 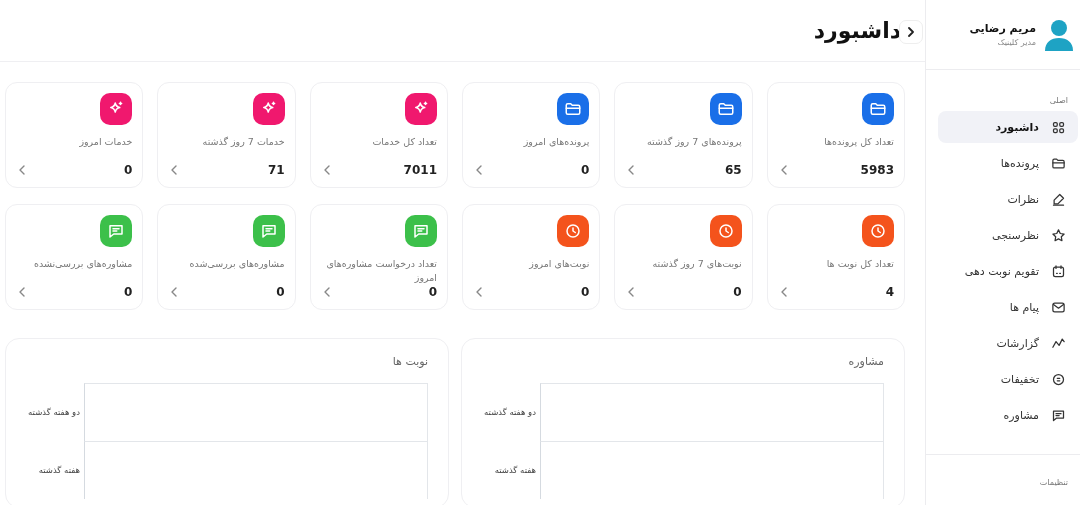 What do you see at coordinates (1008, 163) in the screenshot?
I see `sidebar-item: پرونده‌ها` at bounding box center [1008, 163].